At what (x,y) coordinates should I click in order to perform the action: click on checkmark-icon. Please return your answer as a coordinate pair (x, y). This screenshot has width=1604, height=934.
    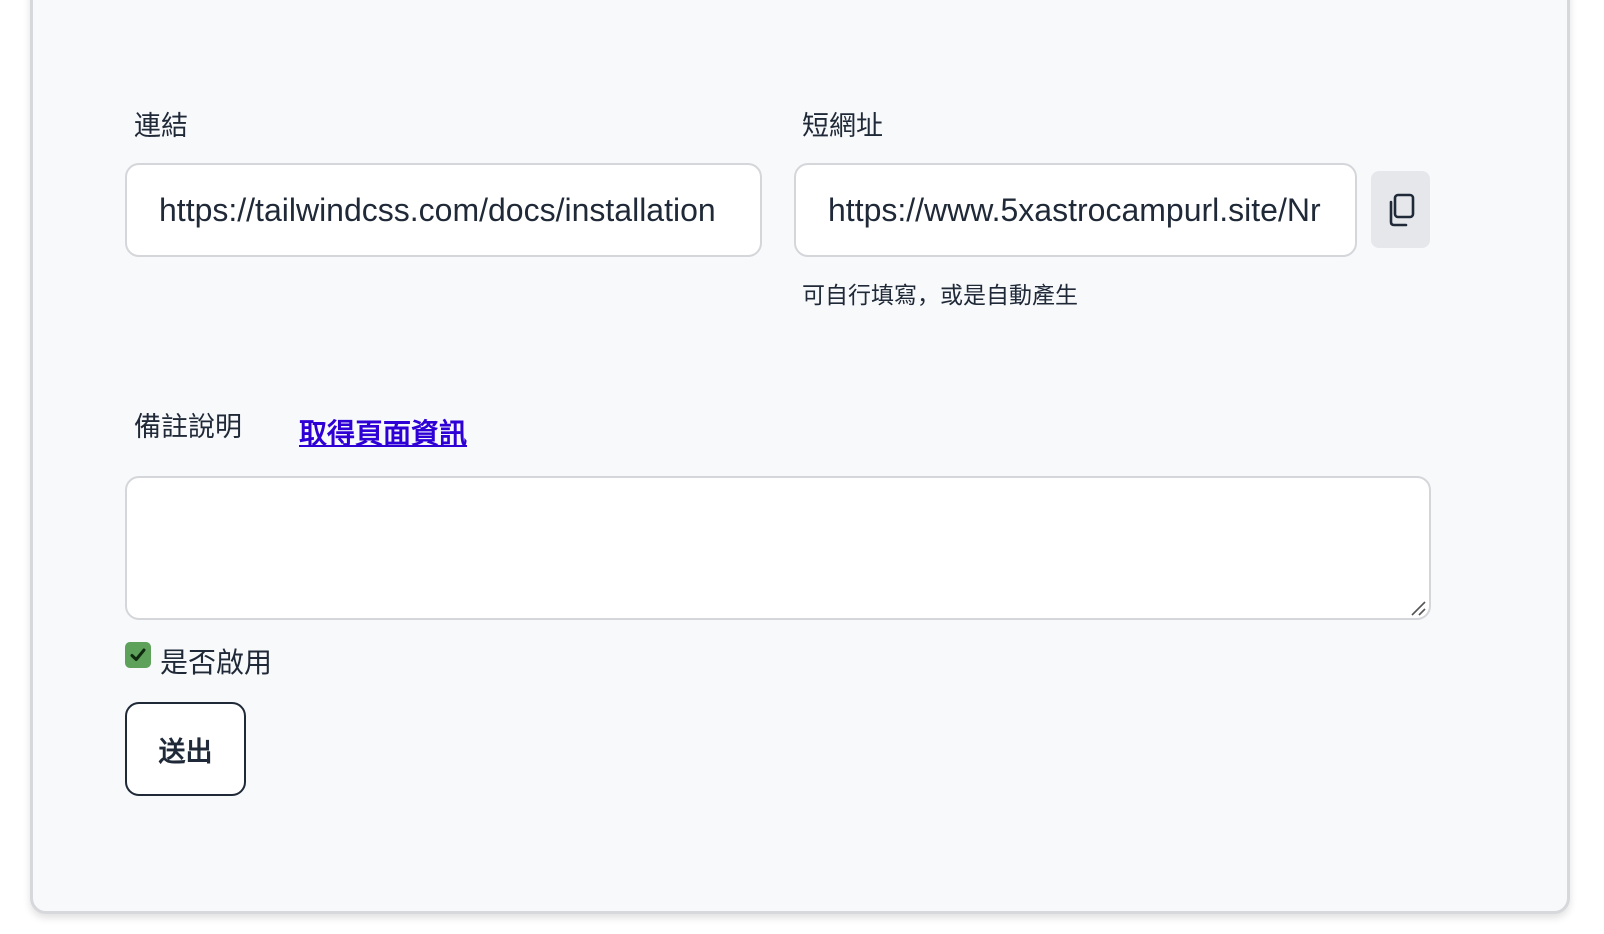
    Looking at the image, I should click on (138, 654).